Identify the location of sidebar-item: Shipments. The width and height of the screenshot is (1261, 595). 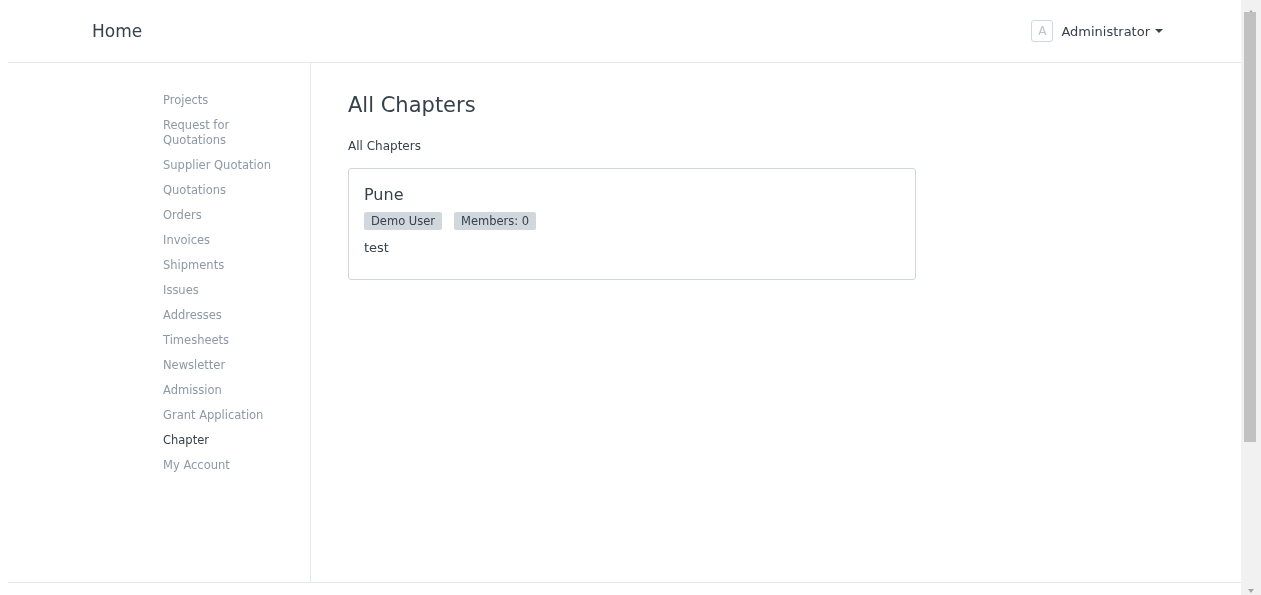
(218, 265).